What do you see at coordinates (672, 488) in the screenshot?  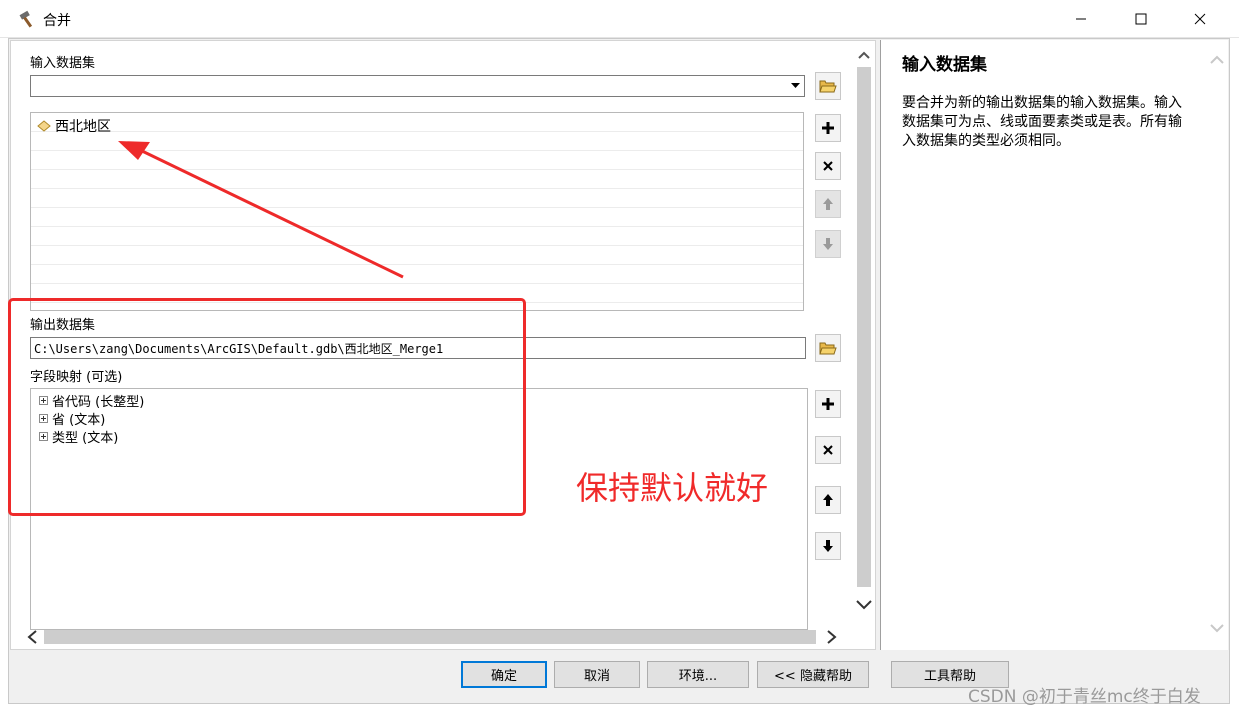 I see `annotation-note: 保持默认就好` at bounding box center [672, 488].